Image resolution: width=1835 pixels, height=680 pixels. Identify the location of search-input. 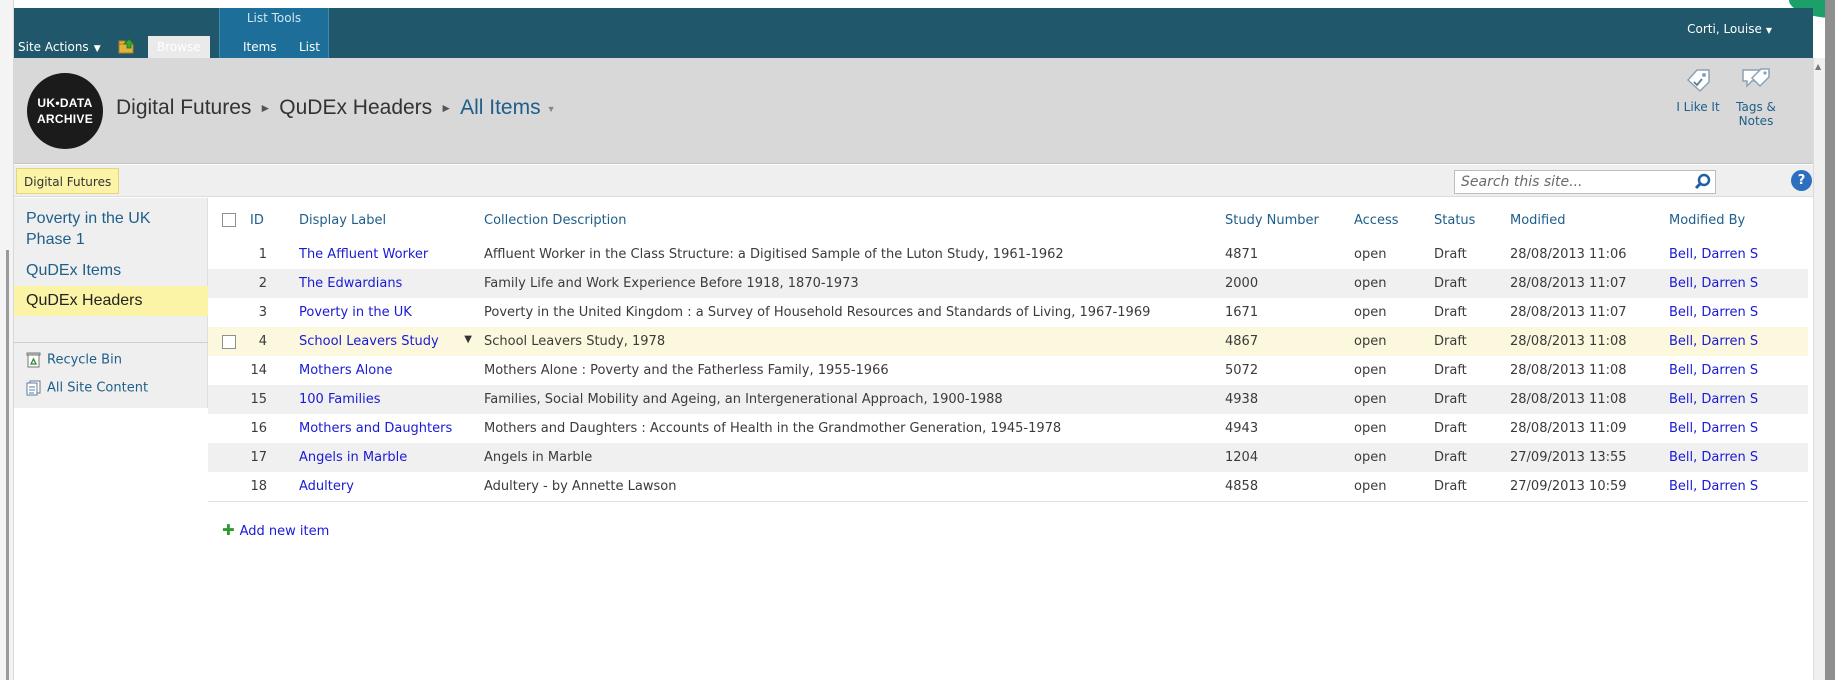
(1573, 182).